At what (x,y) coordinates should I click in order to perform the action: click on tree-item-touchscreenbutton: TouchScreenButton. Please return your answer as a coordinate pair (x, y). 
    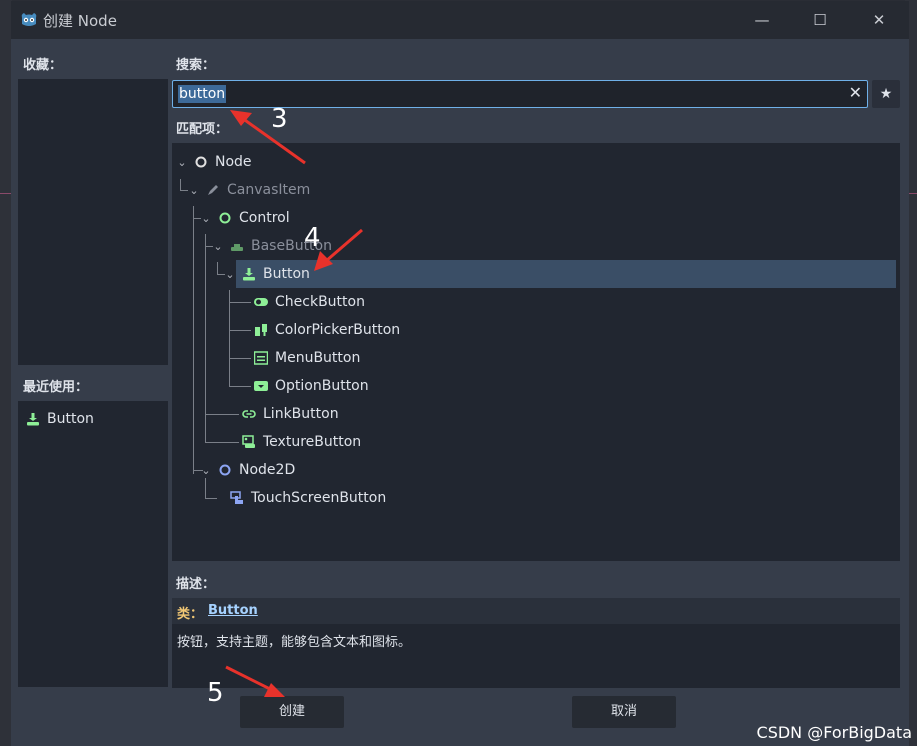
    Looking at the image, I should click on (308, 498).